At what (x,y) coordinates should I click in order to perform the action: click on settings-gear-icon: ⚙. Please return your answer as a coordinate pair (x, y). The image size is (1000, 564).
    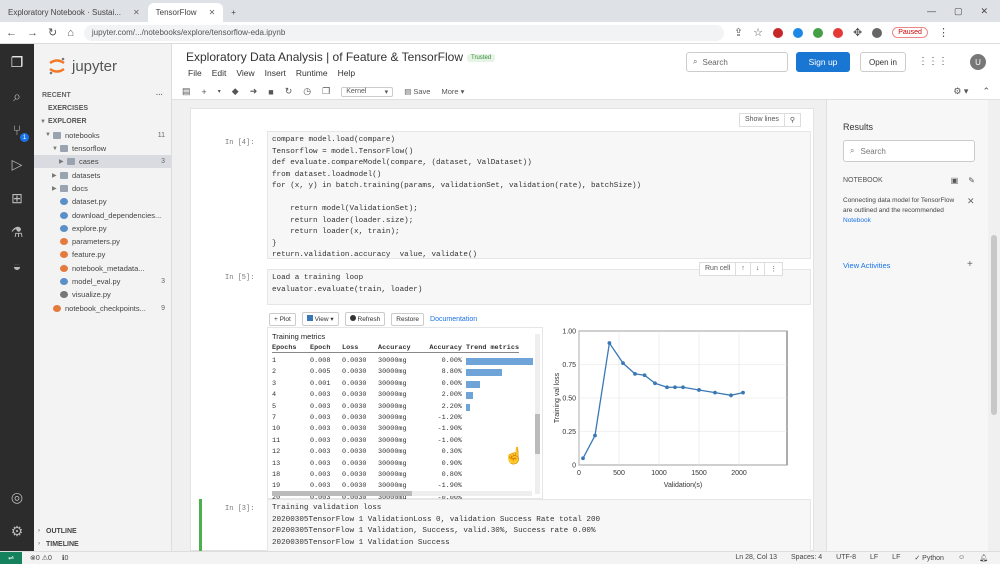
    Looking at the image, I should click on (17, 531).